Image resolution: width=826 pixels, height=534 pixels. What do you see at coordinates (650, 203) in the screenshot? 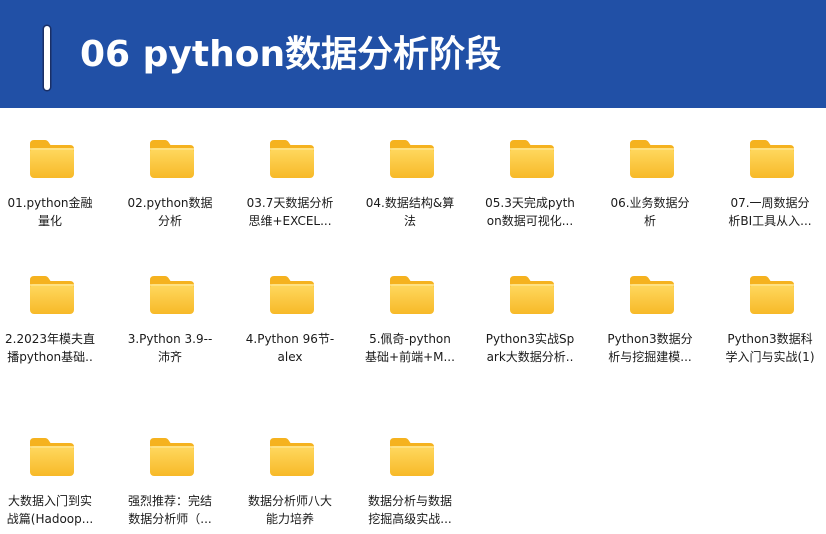
I see `folder-label-line1: 06.业务数据分` at bounding box center [650, 203].